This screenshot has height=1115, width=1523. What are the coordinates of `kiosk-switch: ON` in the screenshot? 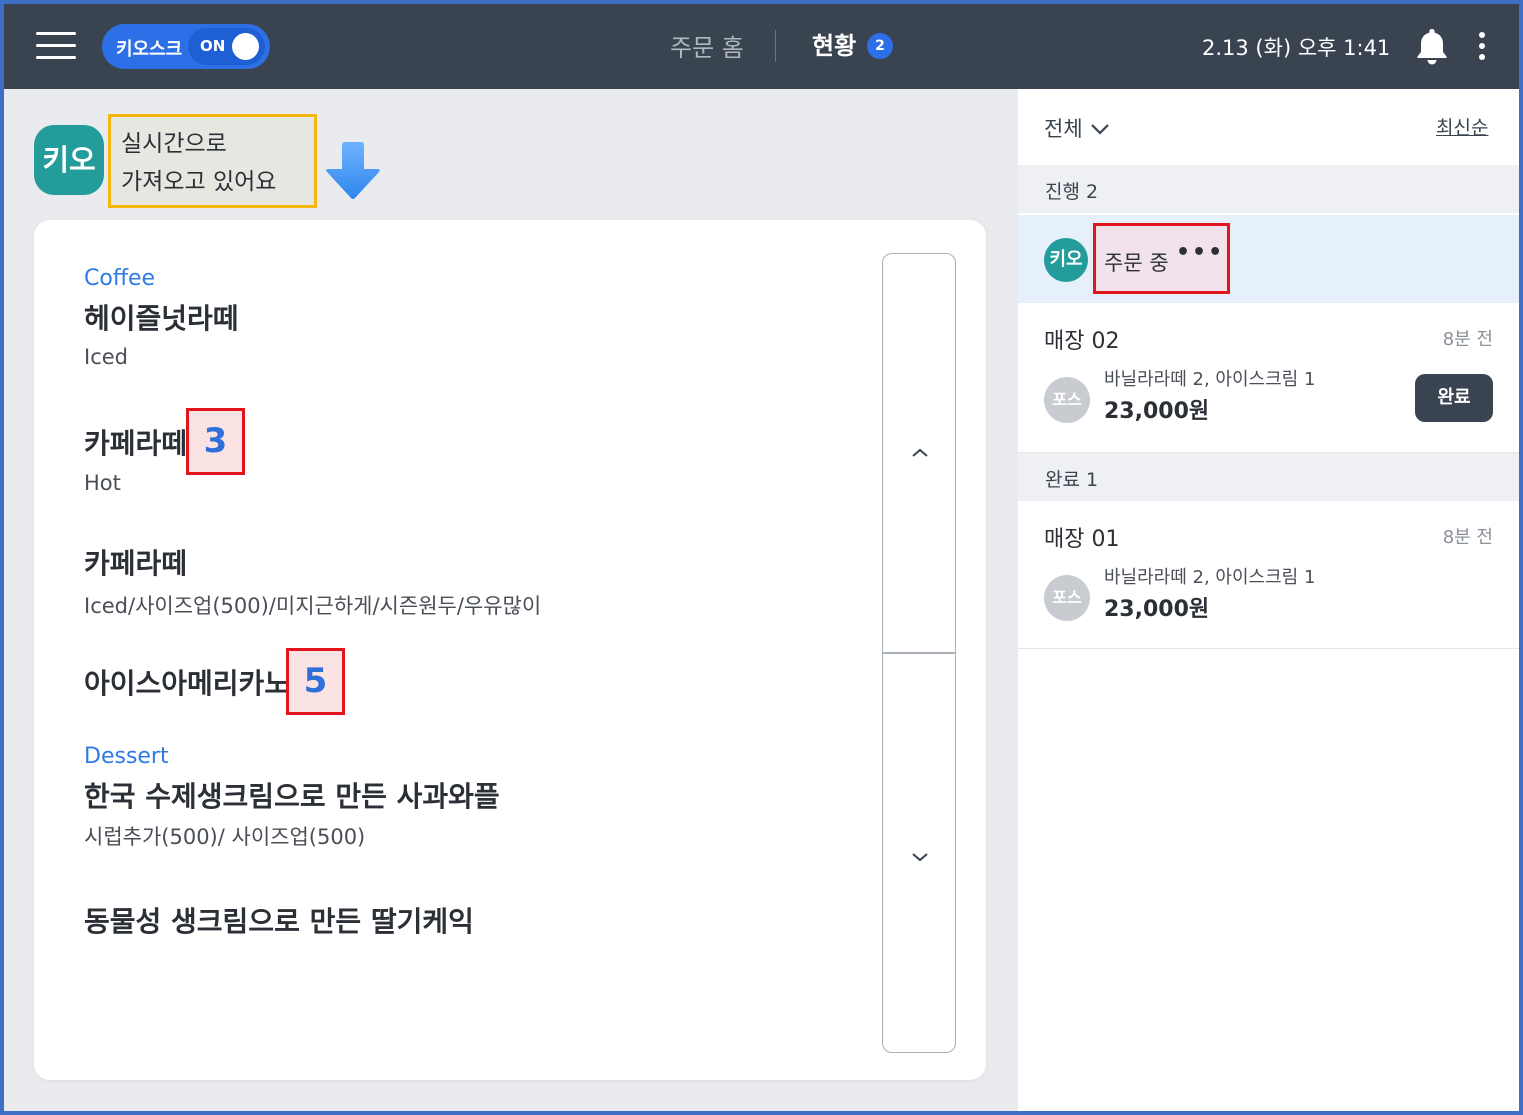 It's located at (226, 46).